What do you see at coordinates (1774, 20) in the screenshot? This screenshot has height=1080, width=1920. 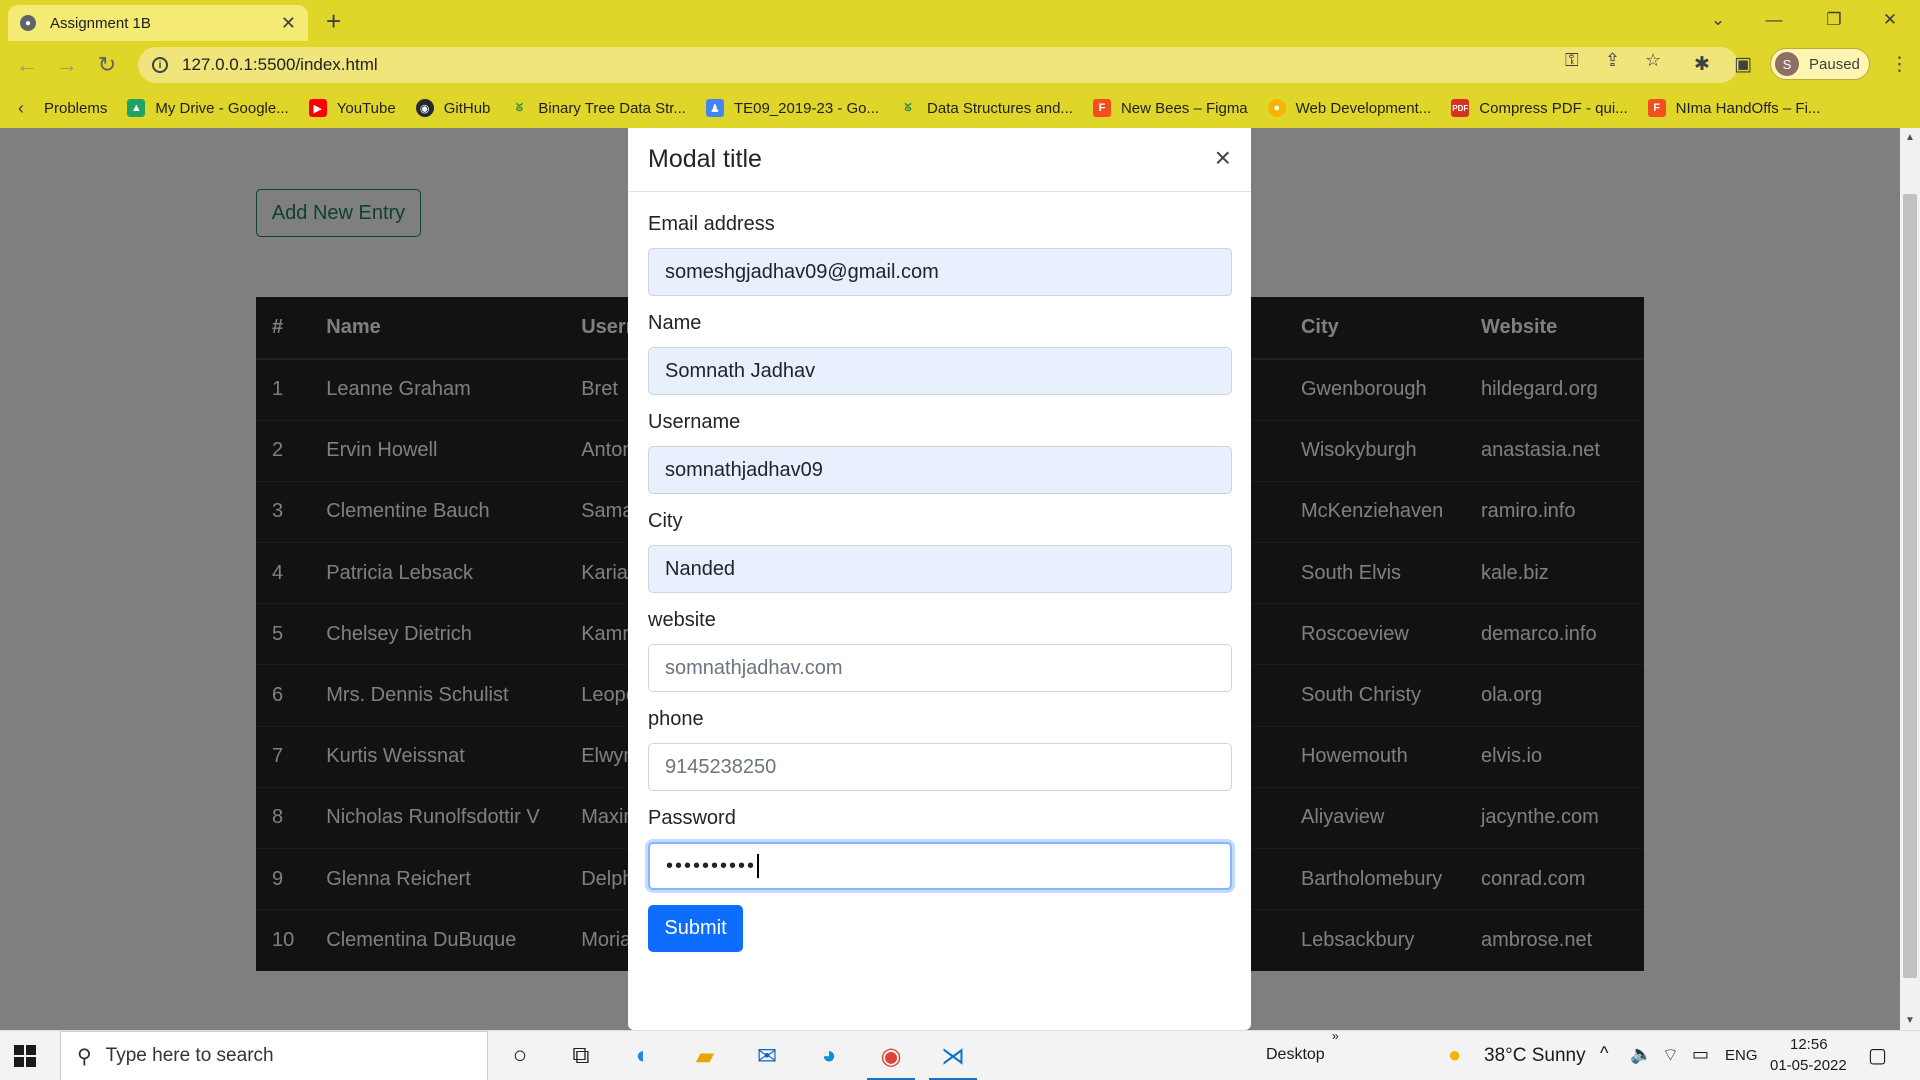 I see `minimize-button: —` at bounding box center [1774, 20].